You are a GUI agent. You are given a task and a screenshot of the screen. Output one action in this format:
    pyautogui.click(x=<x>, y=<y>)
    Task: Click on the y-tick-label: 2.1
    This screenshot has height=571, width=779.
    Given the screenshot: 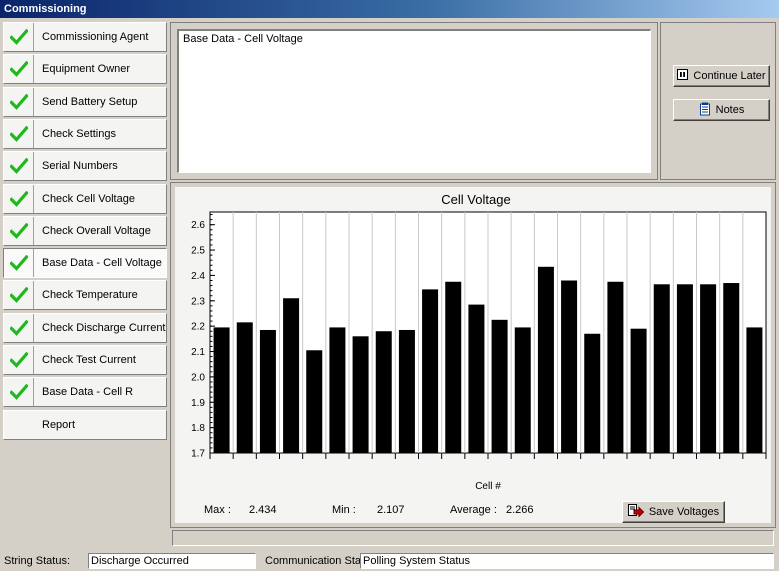 What is the action you would take?
    pyautogui.click(x=198, y=352)
    